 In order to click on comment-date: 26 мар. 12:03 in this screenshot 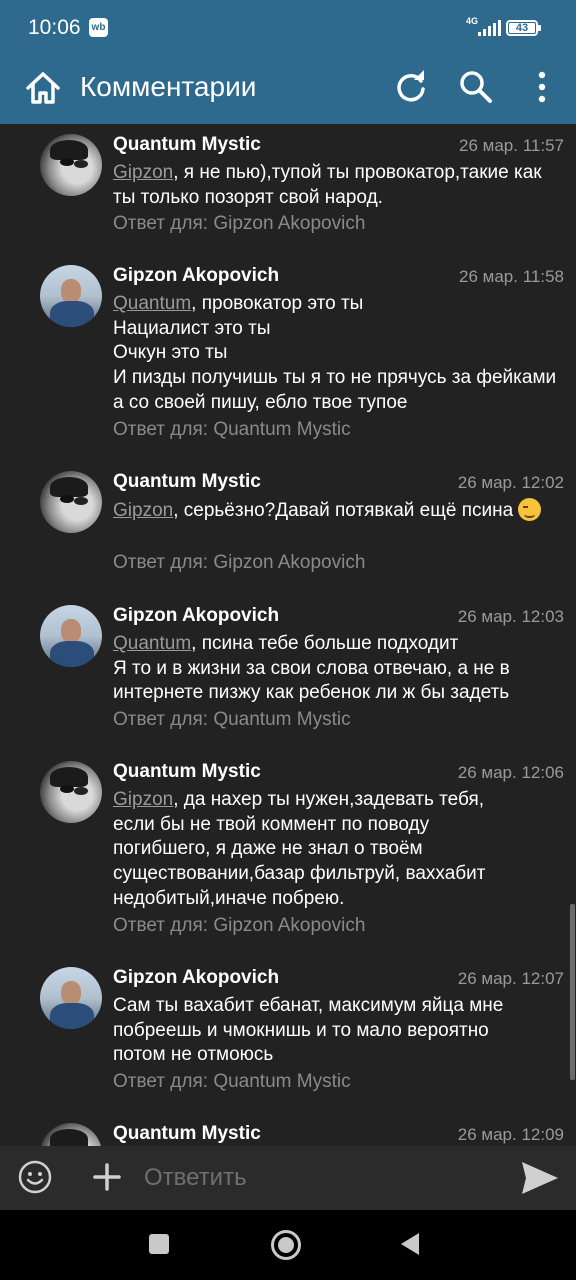, I will do `click(510, 616)`.